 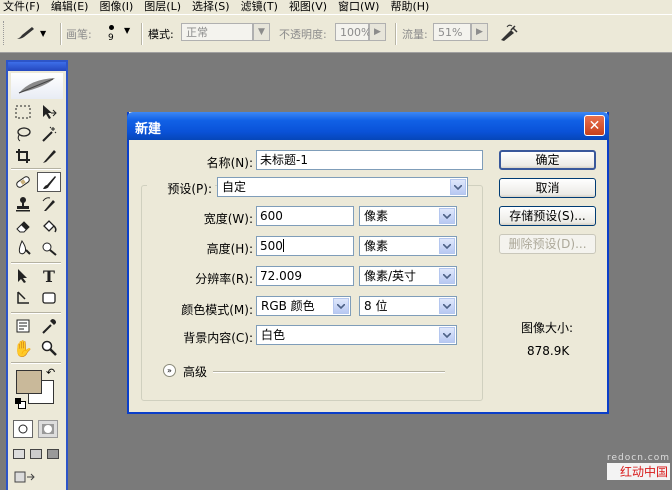 I want to click on eyedropper-tool, so click(x=49, y=326).